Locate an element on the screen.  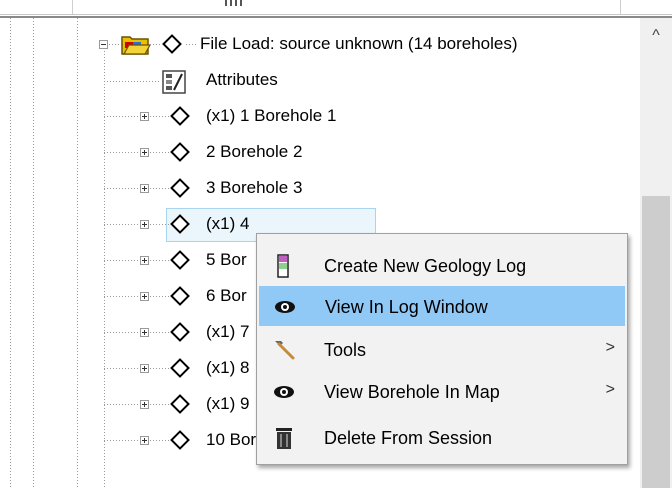
tree-row-borehole: 2 Borehole 2 is located at coordinates (320, 152).